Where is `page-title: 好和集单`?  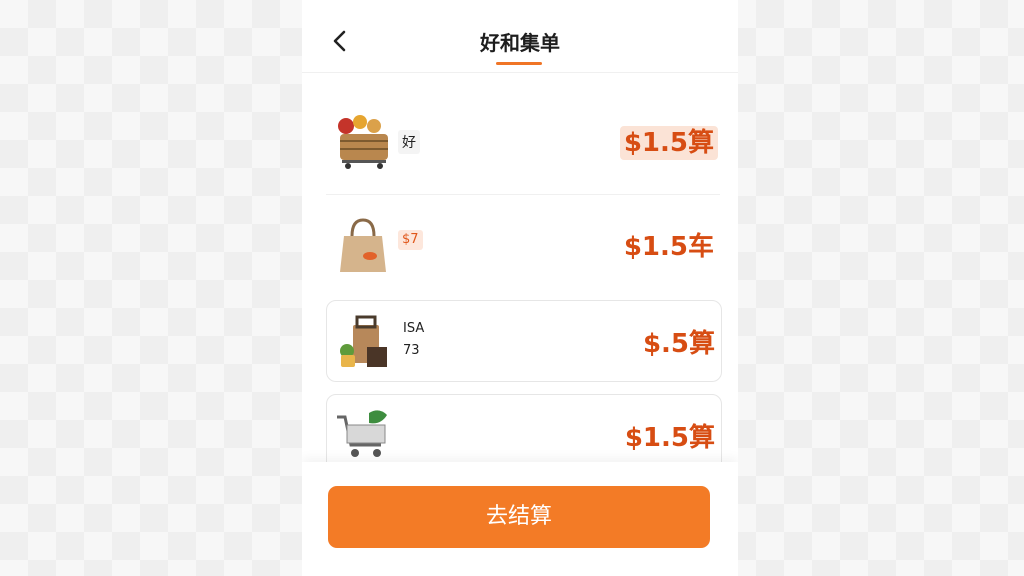 page-title: 好和集单 is located at coordinates (520, 43).